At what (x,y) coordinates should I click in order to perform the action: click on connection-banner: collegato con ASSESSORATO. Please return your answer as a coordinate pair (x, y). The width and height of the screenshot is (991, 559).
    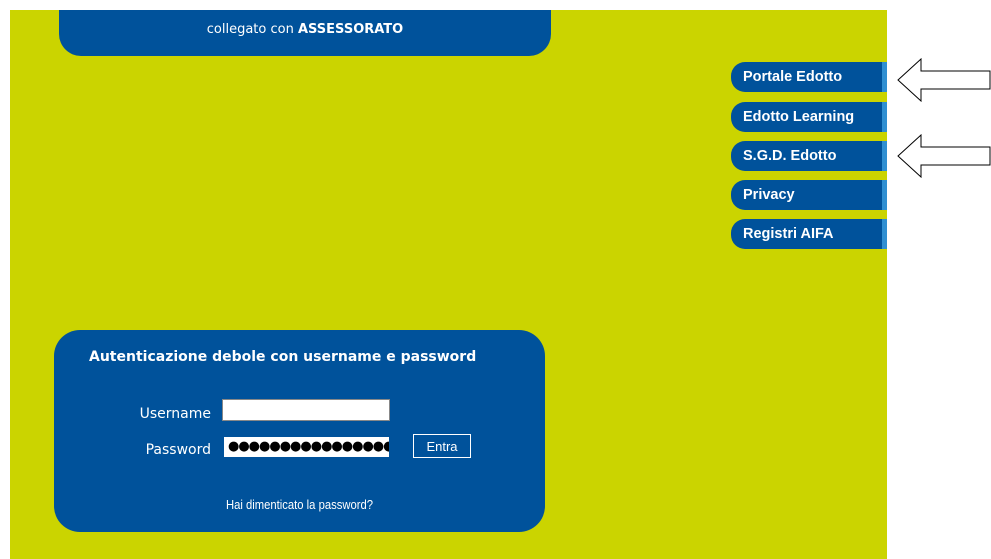
    Looking at the image, I should click on (305, 33).